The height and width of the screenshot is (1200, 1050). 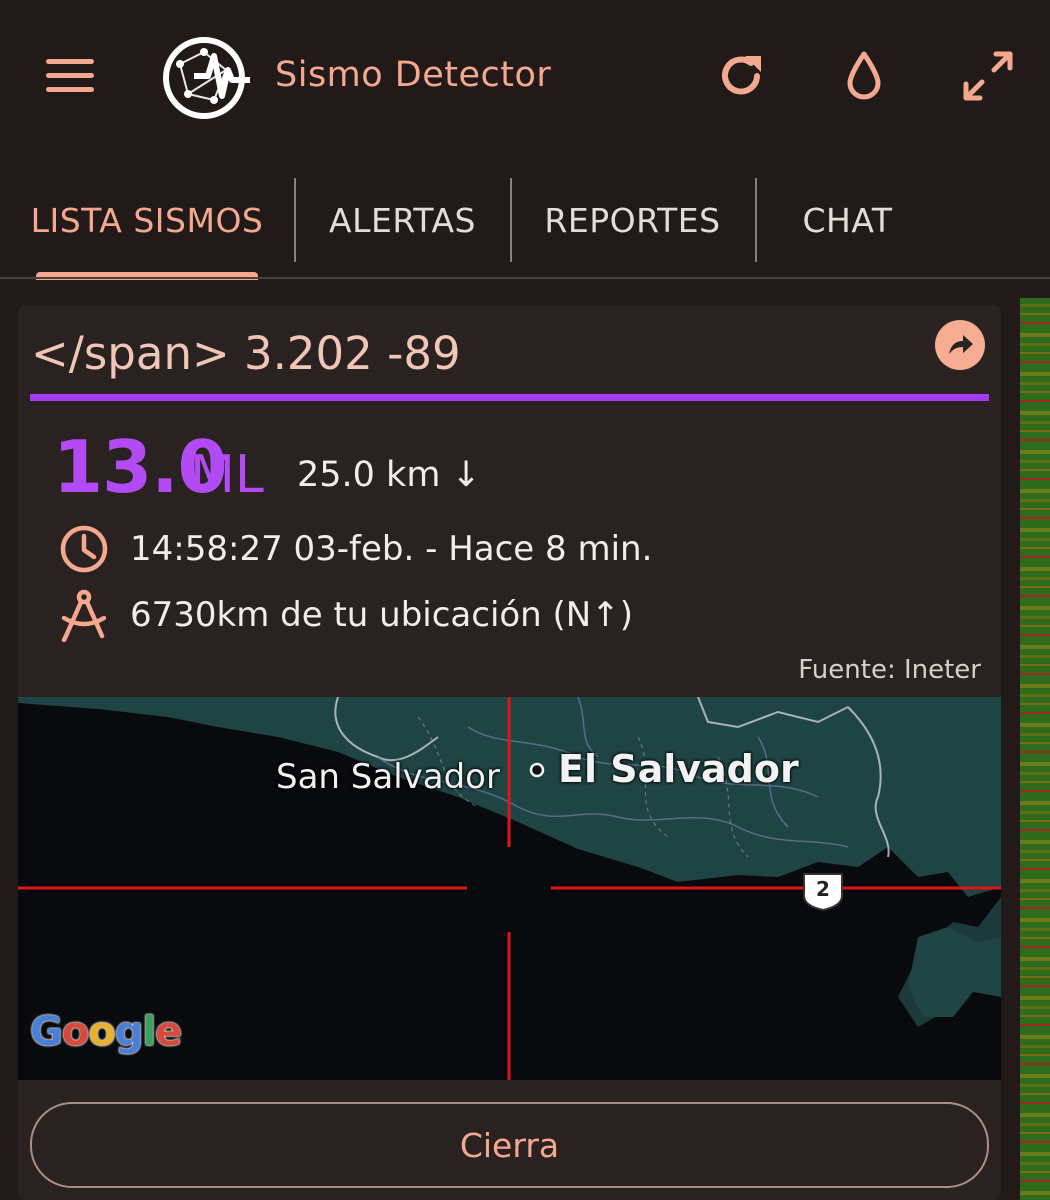 I want to click on tab-lista-sismos: LISTA SISMOS, so click(x=147, y=220).